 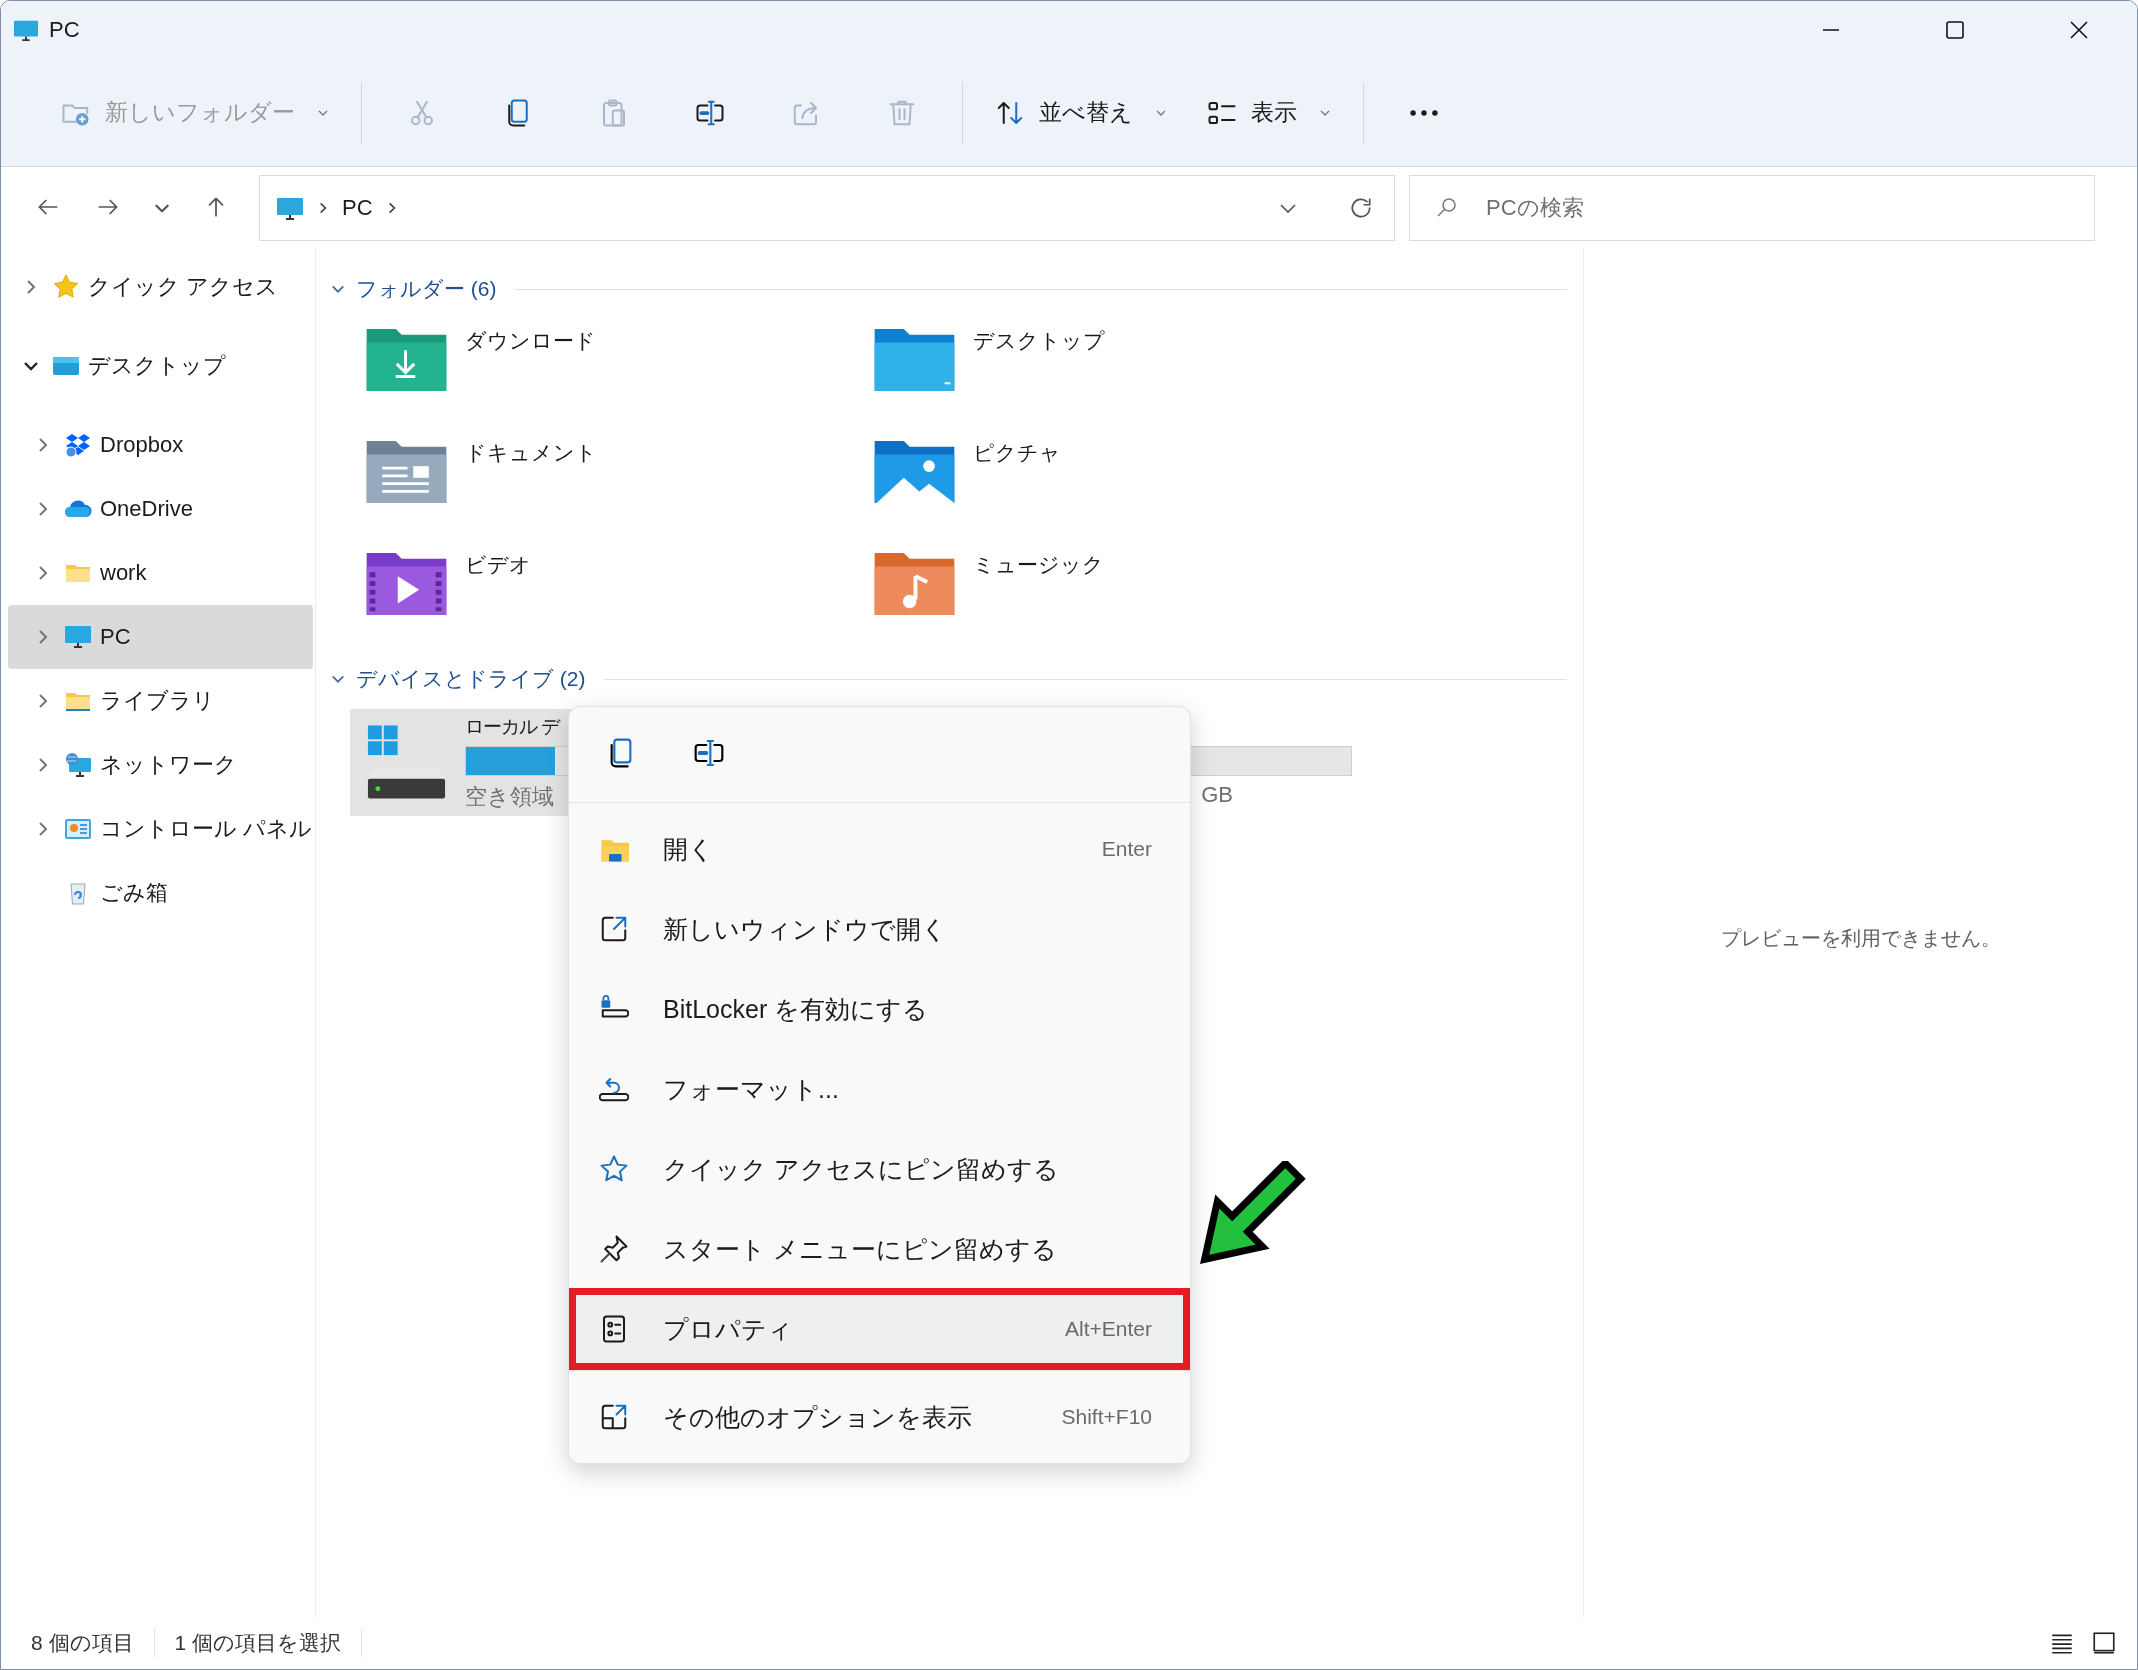 I want to click on folder-item: デスクトップ, so click(x=1126, y=381).